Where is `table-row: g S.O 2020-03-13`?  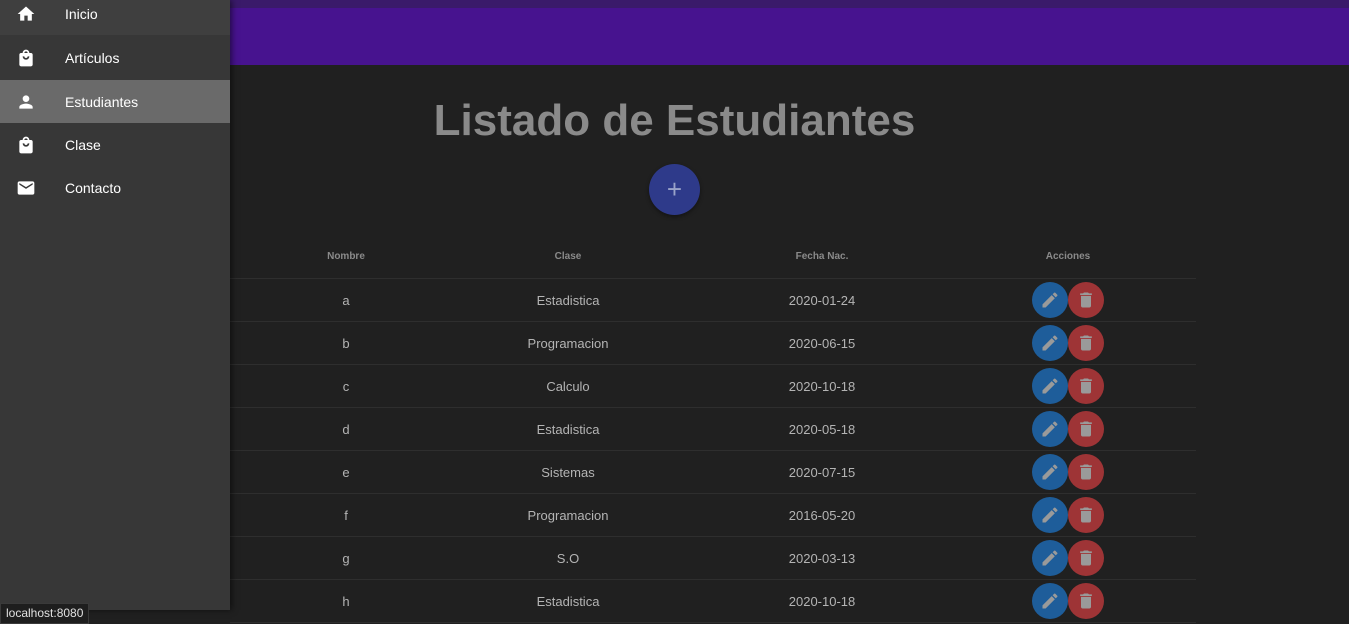 table-row: g S.O 2020-03-13 is located at coordinates (713, 558).